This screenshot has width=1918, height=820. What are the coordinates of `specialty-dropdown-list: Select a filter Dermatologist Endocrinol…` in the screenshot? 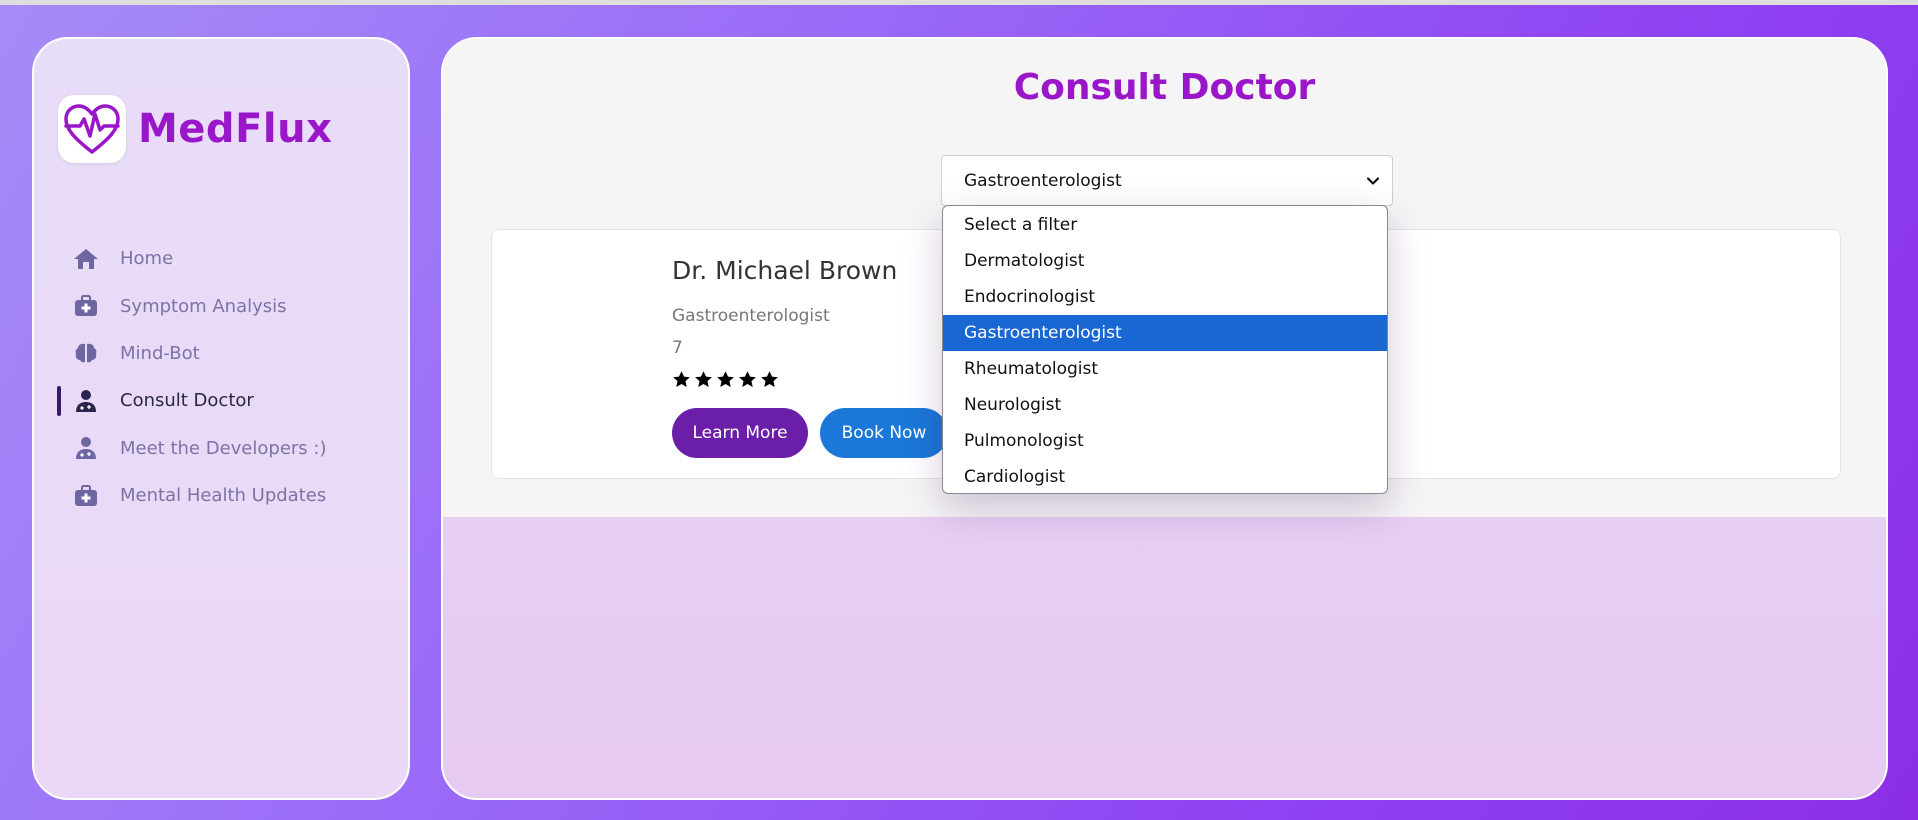 It's located at (1165, 349).